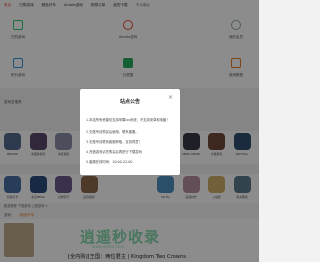 This screenshot has width=320, height=262. Describe the element at coordinates (112, 132) in the screenshot. I see `notice-line-2: 2.无账号请购买后使用，联系客服。` at that location.